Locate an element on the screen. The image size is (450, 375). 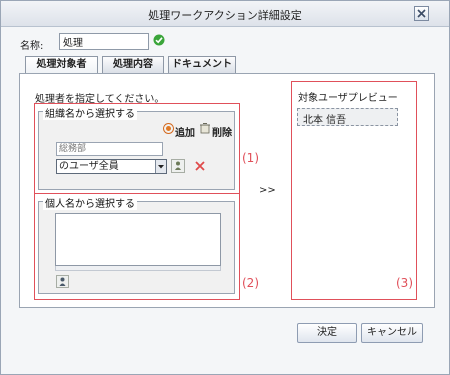
tab-documents: ドキュメント is located at coordinates (202, 65).